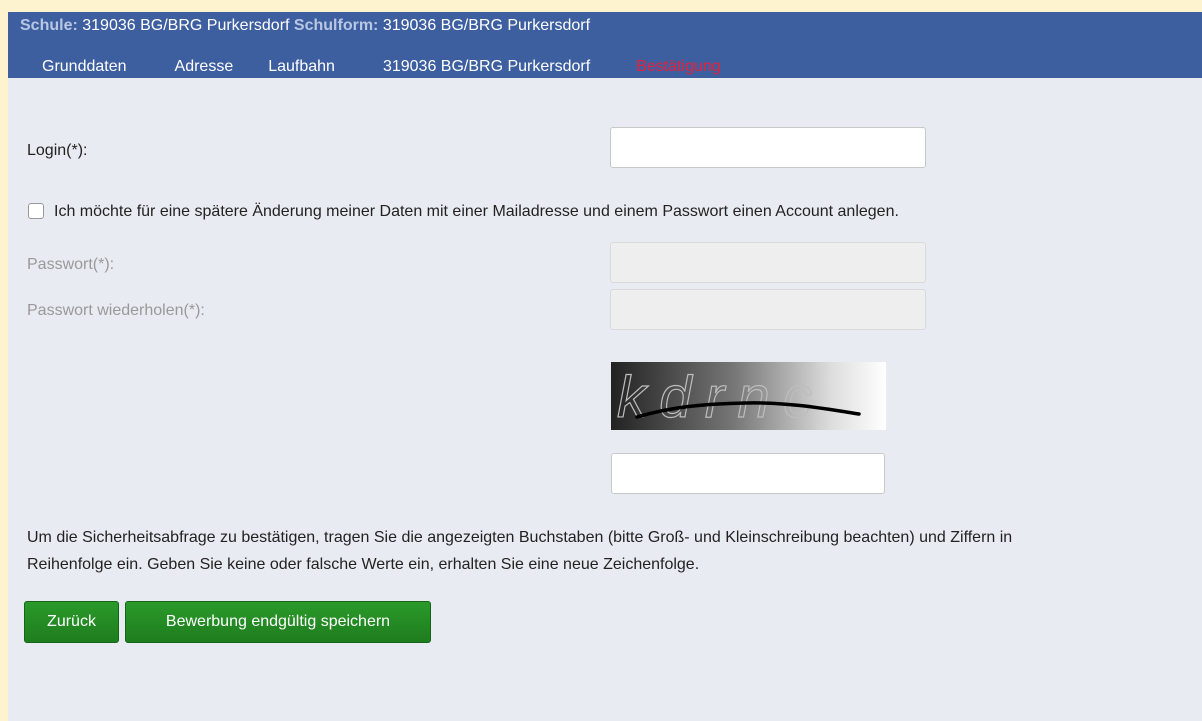 The width and height of the screenshot is (1202, 721). Describe the element at coordinates (116, 310) in the screenshot. I see `password-repeat-label: Passwort wiederholen(*):` at that location.